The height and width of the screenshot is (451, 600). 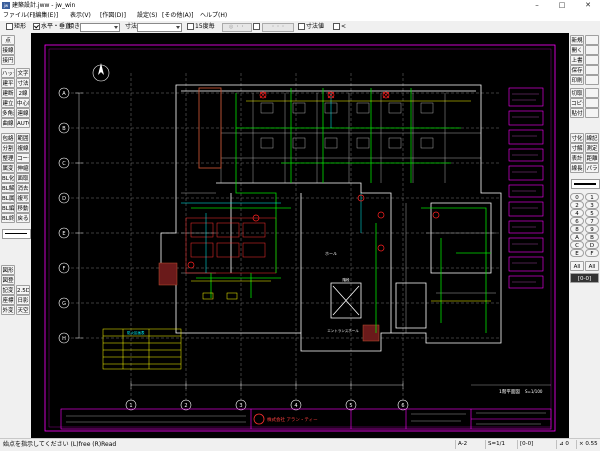 What do you see at coordinates (8, 168) in the screenshot?
I see `tool-attr-change: 属変` at bounding box center [8, 168].